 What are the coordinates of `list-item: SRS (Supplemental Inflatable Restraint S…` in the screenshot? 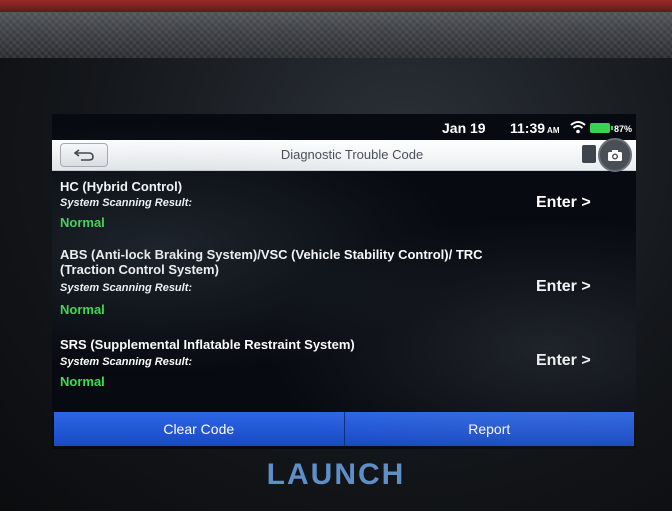 It's located at (344, 376).